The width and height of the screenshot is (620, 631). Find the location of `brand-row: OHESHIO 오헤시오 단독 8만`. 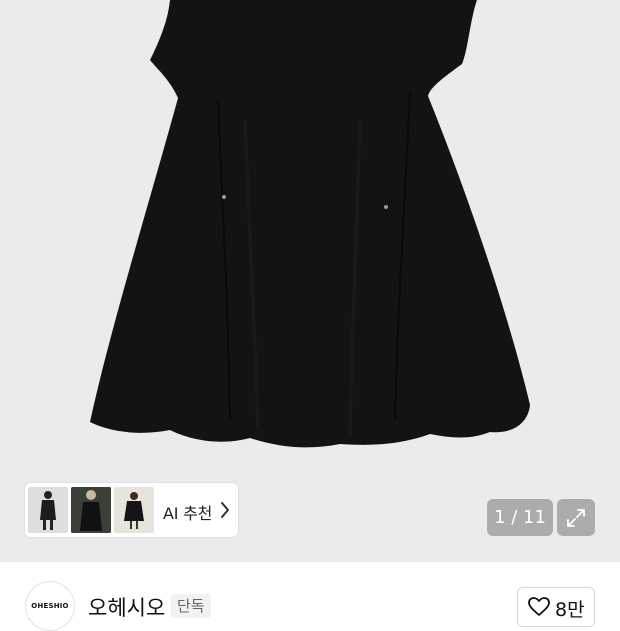

brand-row: OHESHIO 오헤시오 단독 8만 is located at coordinates (310, 596).